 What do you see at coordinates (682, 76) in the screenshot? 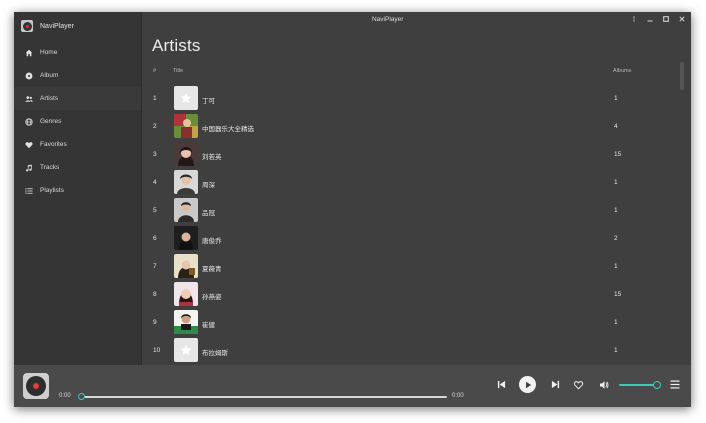
I see `scrollbar` at bounding box center [682, 76].